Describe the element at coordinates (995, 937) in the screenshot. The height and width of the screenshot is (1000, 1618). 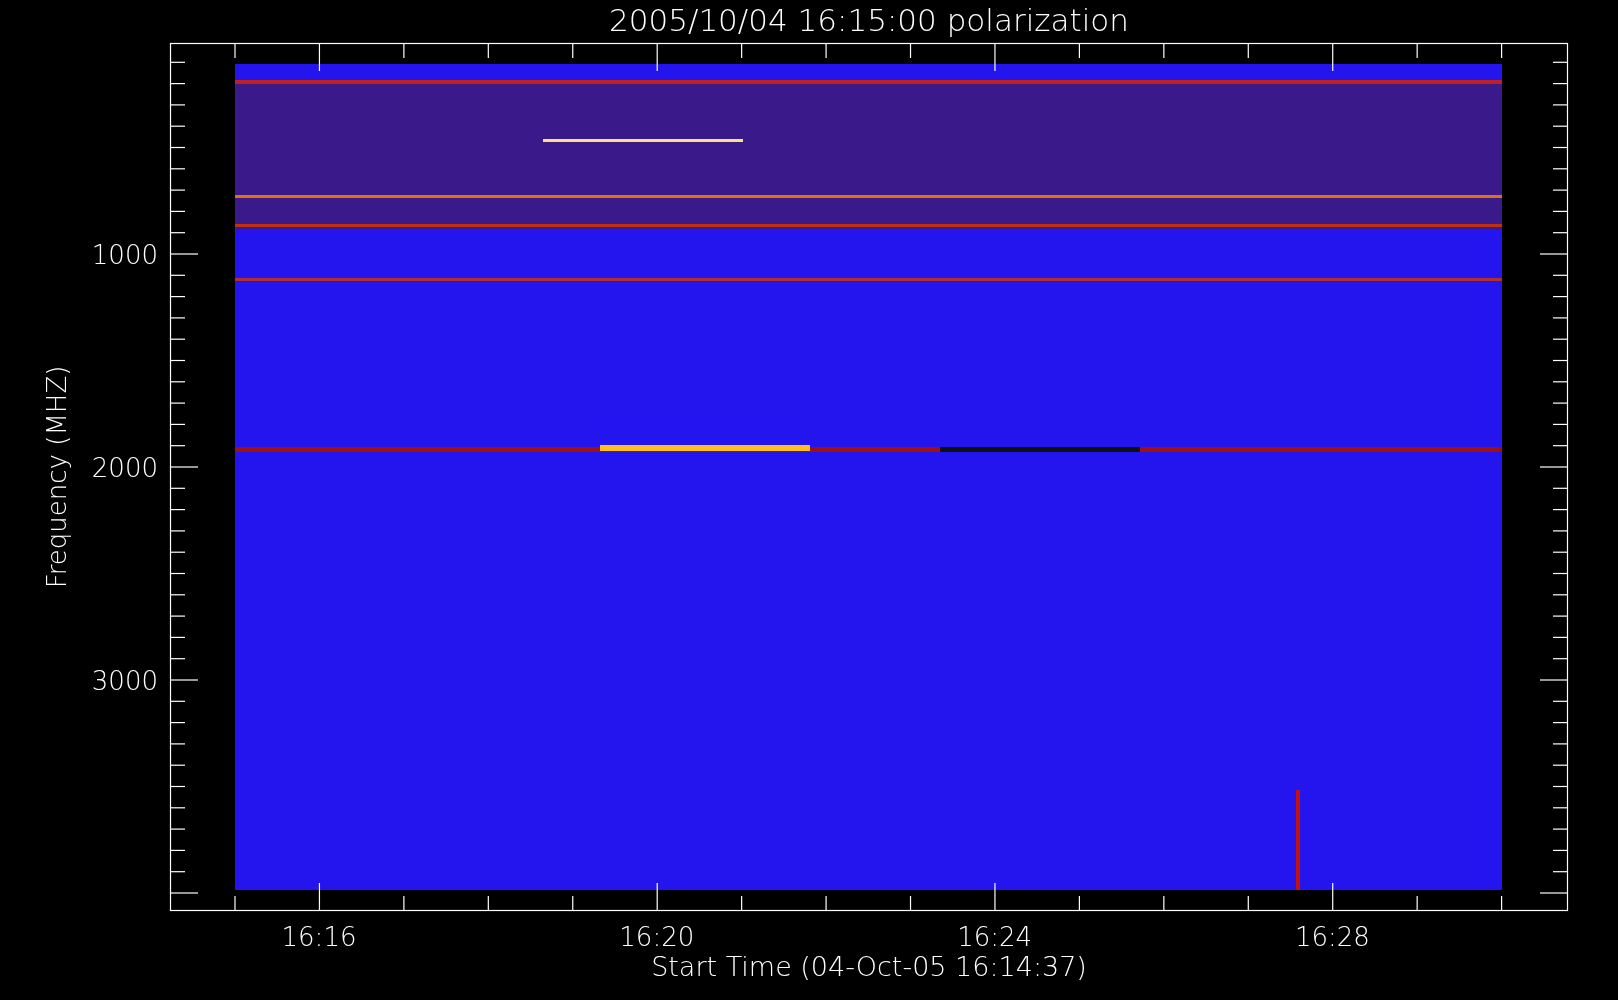
I see `x-tick-label: 16:24` at that location.